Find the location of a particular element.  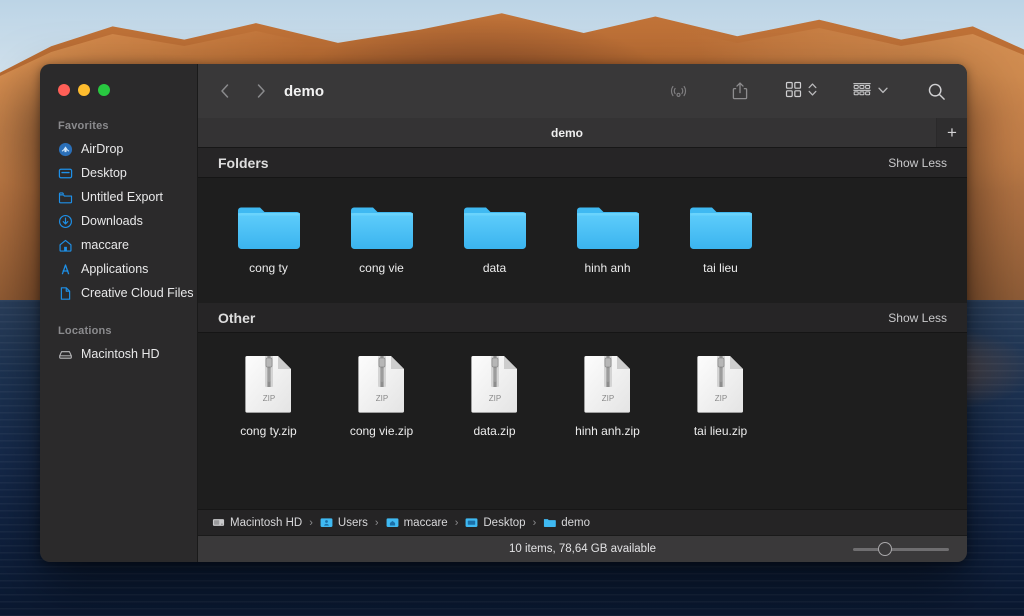

users-folder-icon is located at coordinates (326, 522).